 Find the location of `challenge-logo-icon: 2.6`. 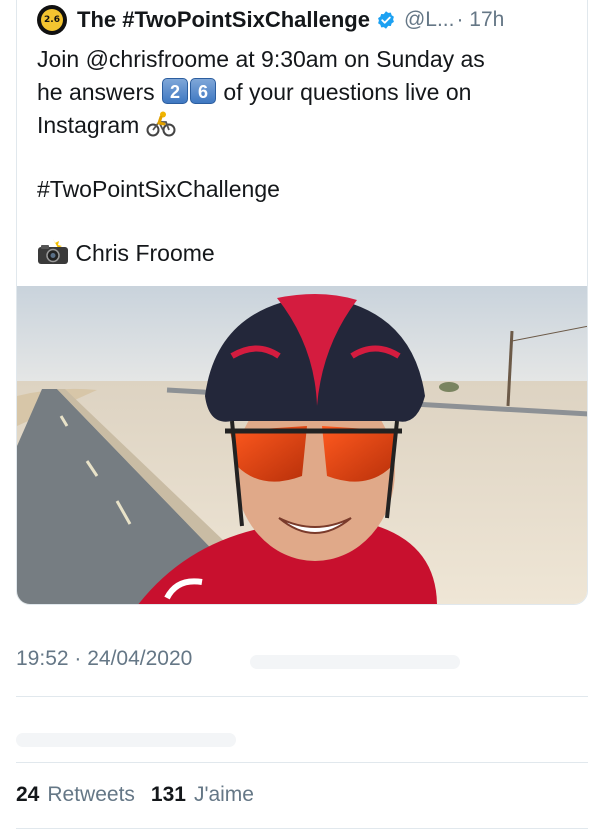

challenge-logo-icon: 2.6 is located at coordinates (52, 20).